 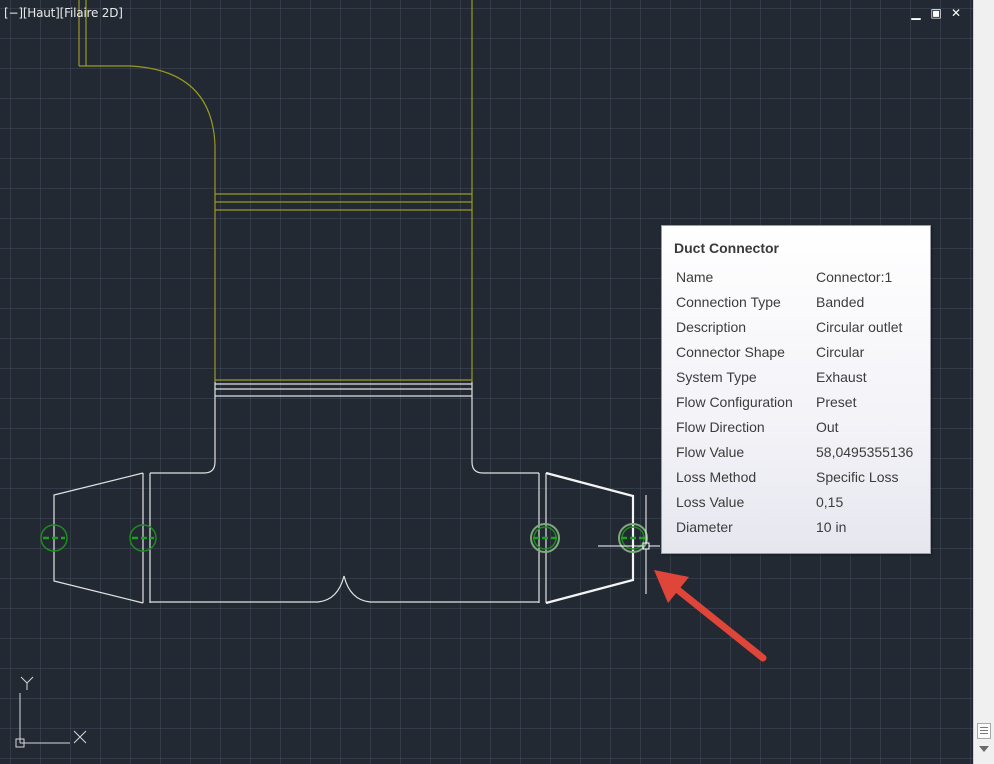 I want to click on property-name: Flow Direction, so click(x=720, y=427).